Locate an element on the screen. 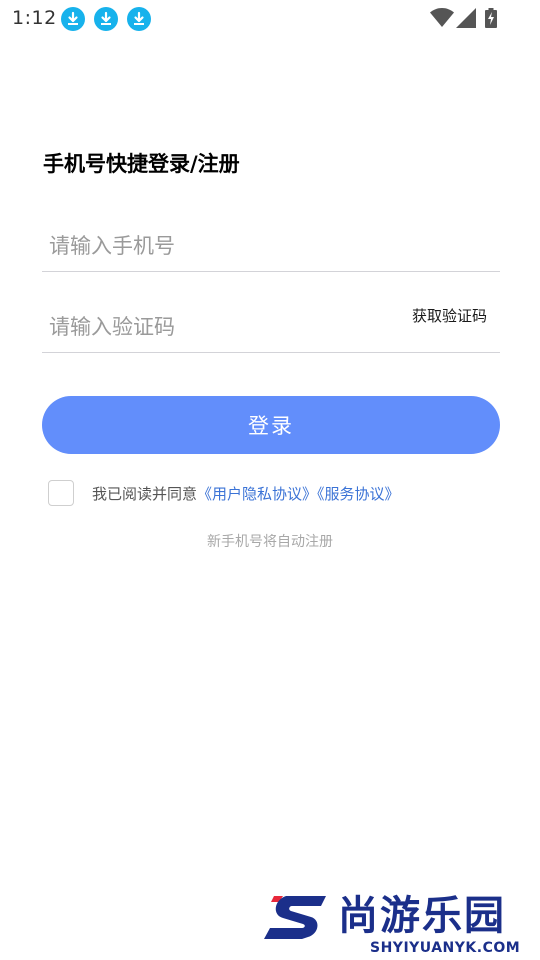  agreement-checkbox is located at coordinates (61, 493).